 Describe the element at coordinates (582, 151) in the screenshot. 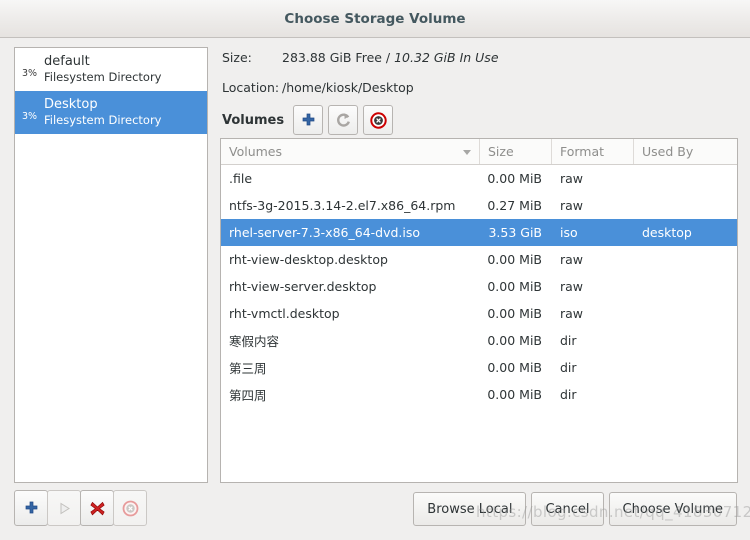

I see `column-header-format-label: Format` at that location.